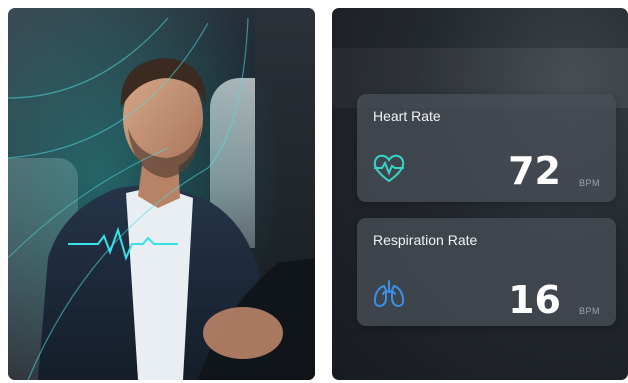 Image resolution: width=628 pixels, height=383 pixels. I want to click on lungs-icon, so click(389, 296).